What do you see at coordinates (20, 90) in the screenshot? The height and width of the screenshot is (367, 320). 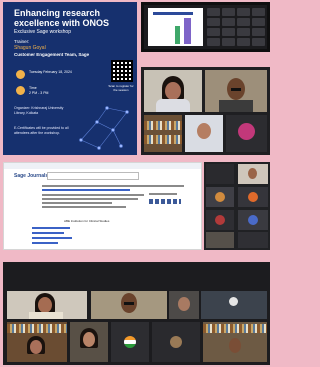 I see `clock-icon` at bounding box center [20, 90].